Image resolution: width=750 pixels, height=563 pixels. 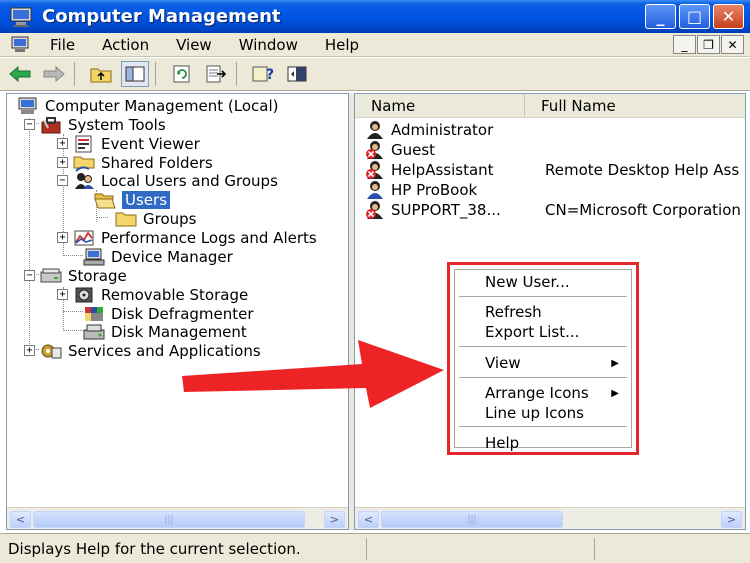 I want to click on export-list-icon, so click(x=216, y=74).